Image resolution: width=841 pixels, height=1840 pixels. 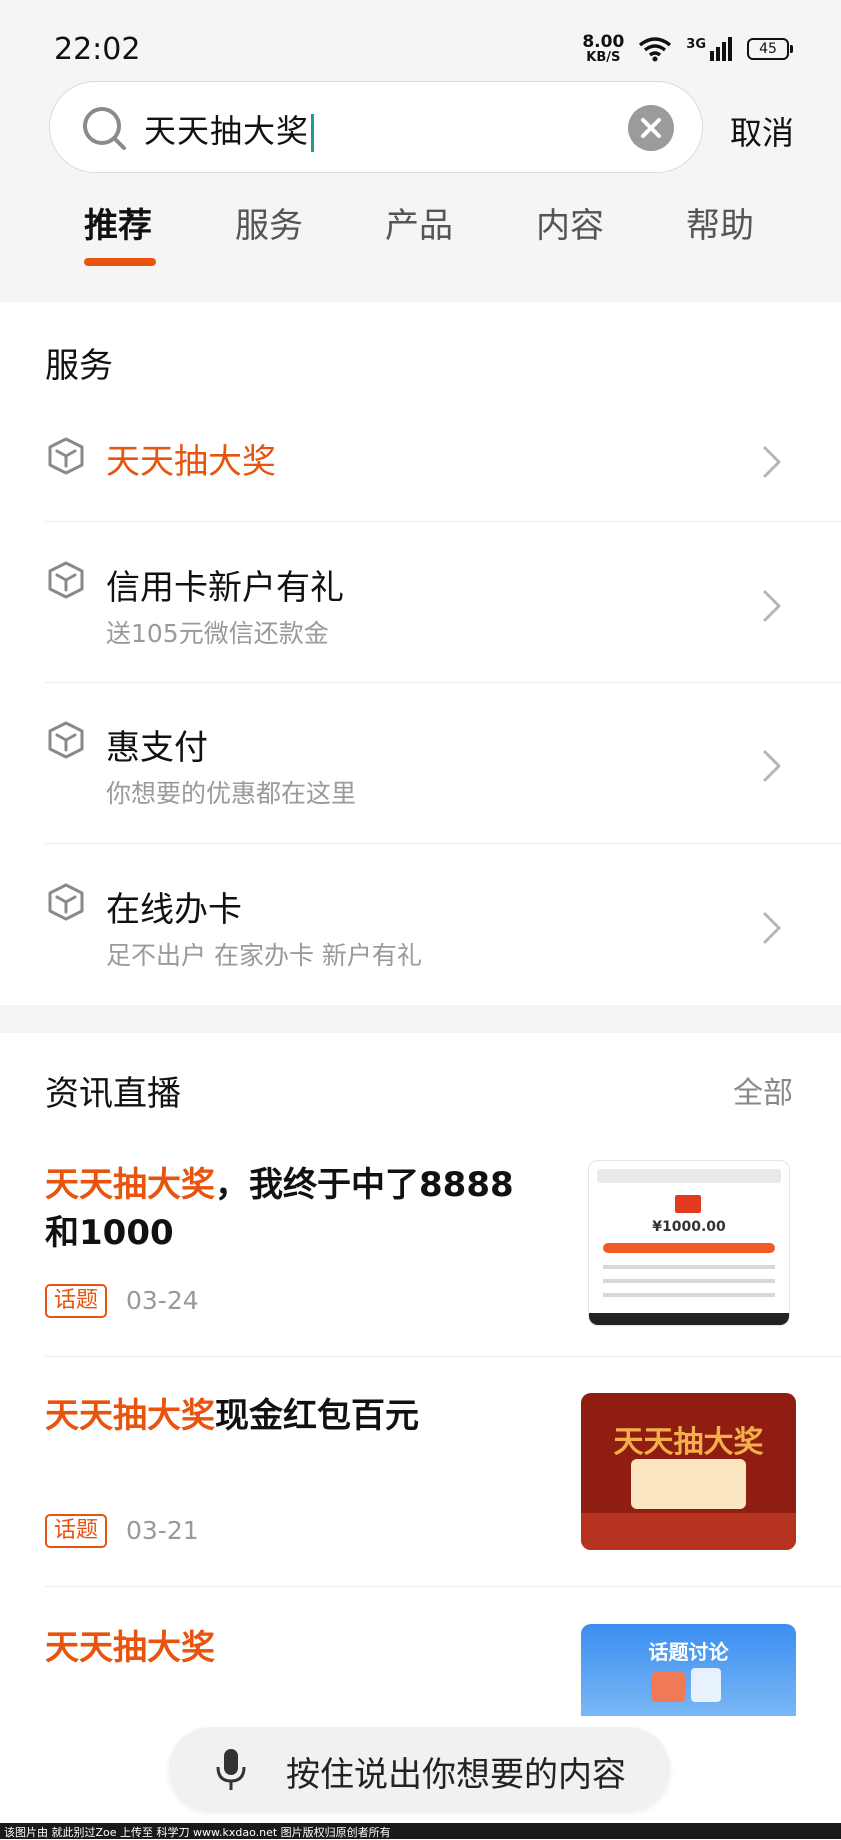 I want to click on voice-search-button: 按住说出你想要的内容, so click(x=419, y=1769).